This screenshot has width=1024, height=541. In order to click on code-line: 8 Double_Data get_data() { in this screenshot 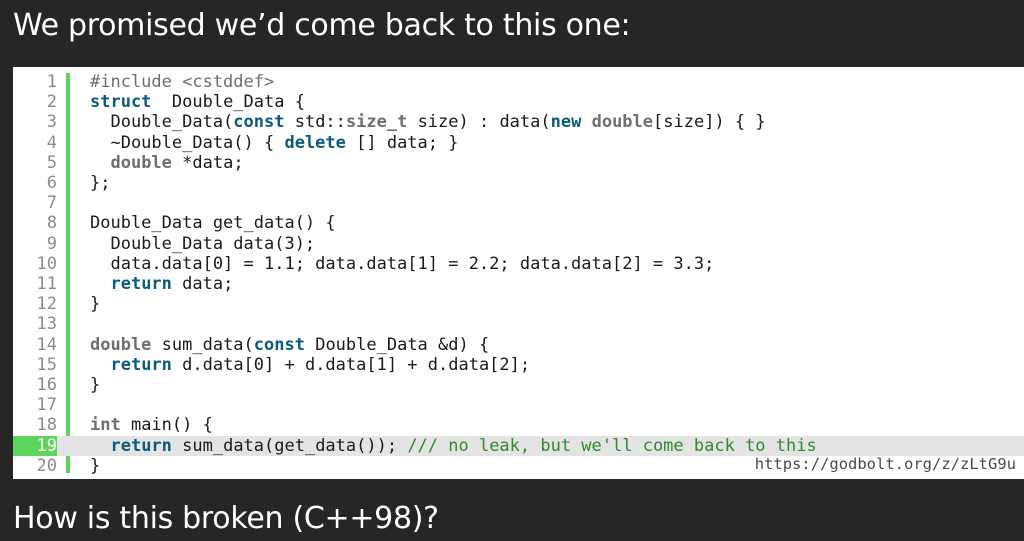, I will do `click(518, 223)`.